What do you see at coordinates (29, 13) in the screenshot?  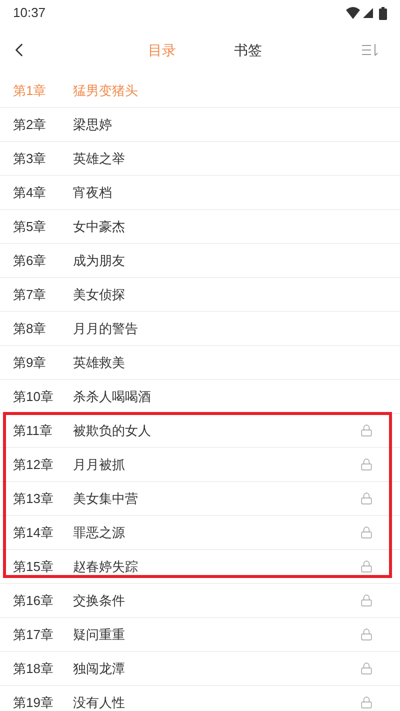 I see `status-time: 10:37` at bounding box center [29, 13].